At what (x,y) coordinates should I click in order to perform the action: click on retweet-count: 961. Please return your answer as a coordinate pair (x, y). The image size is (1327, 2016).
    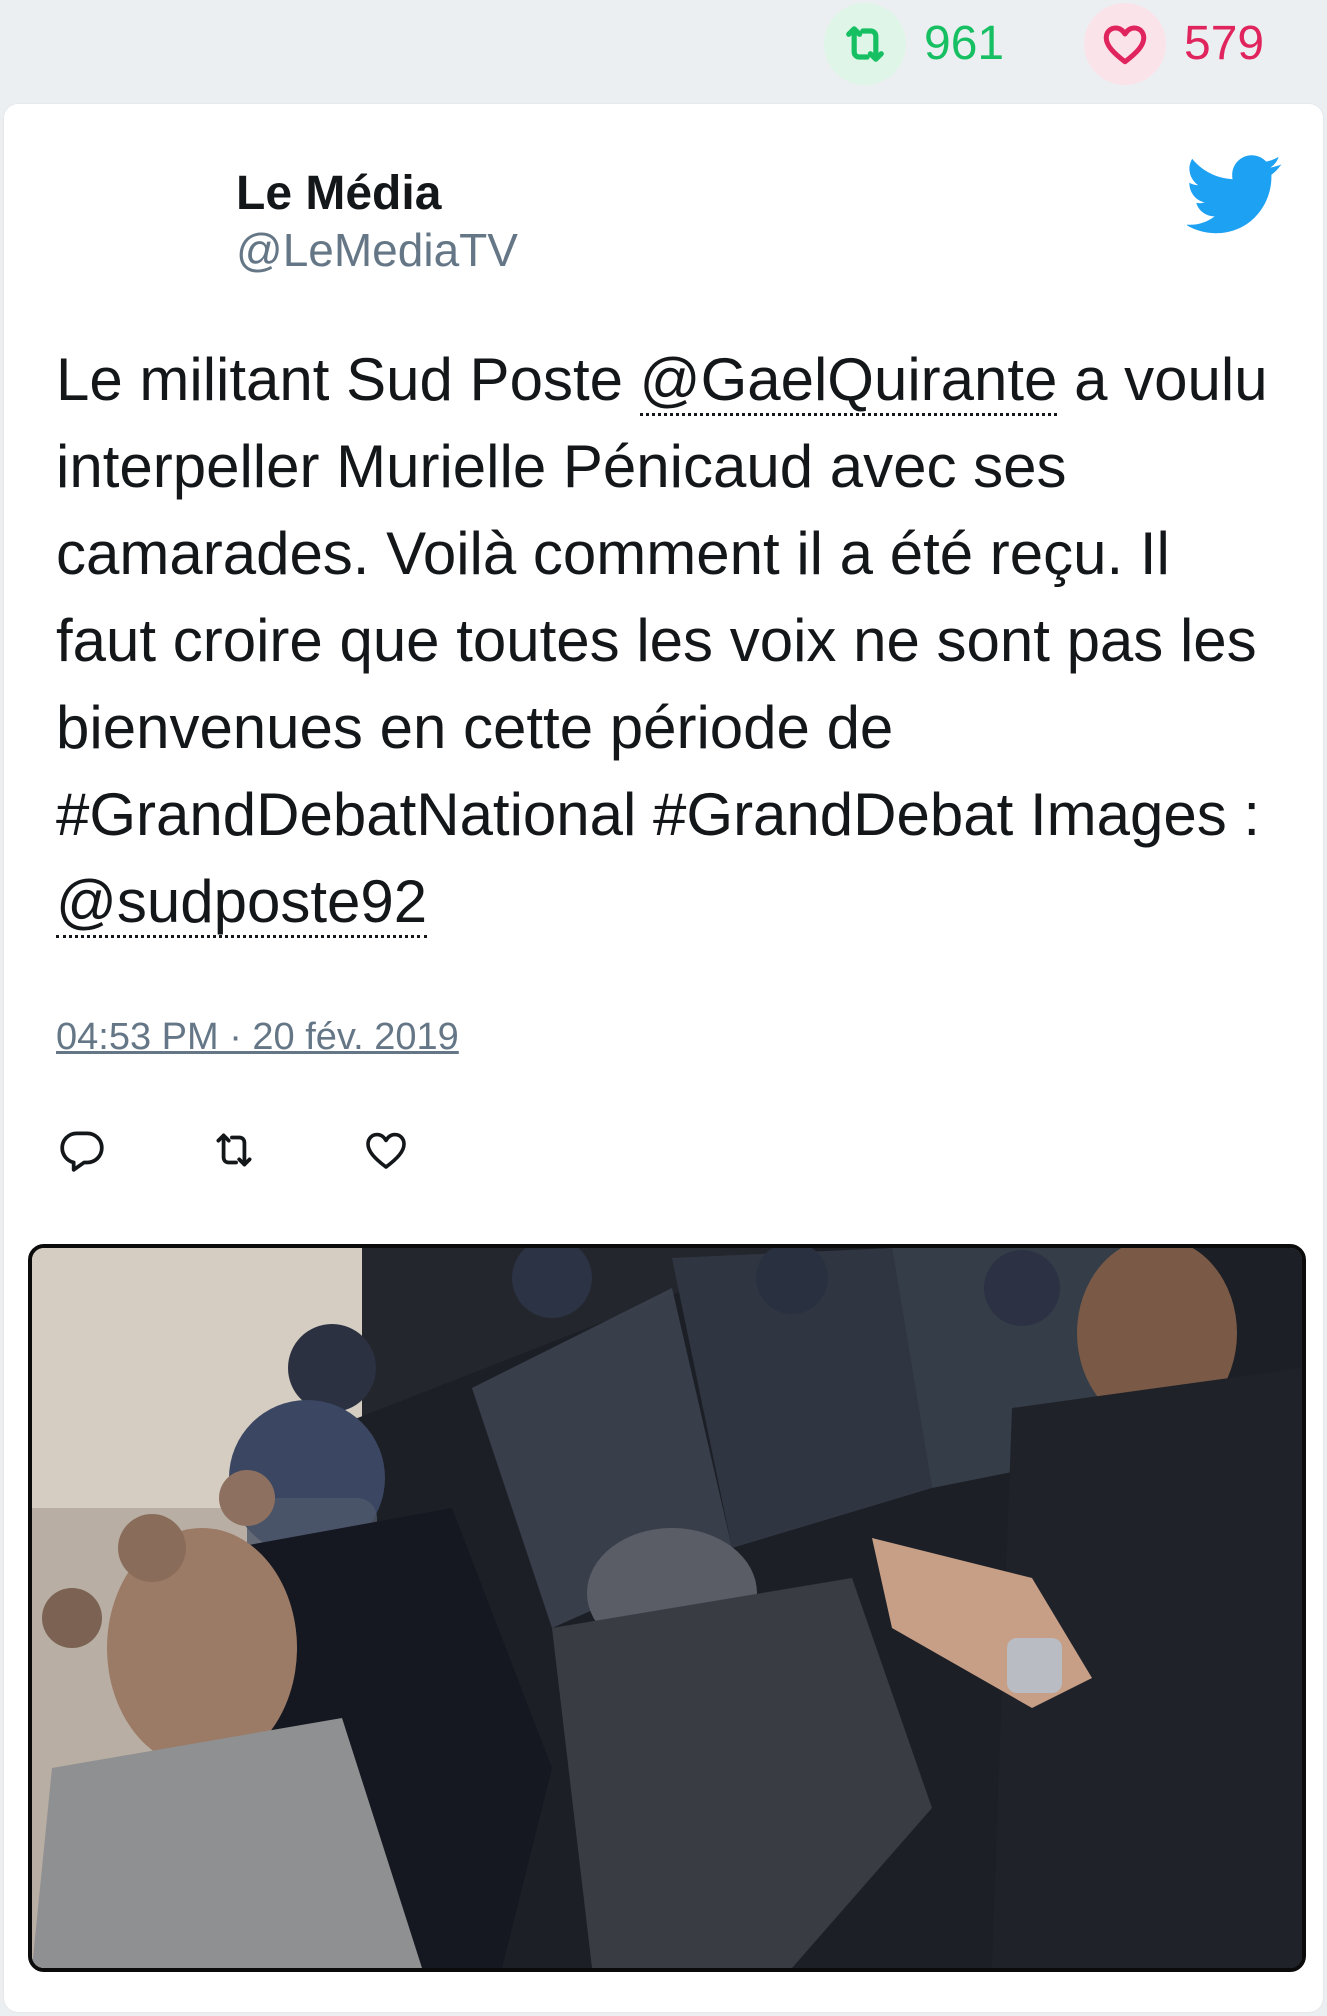
    Looking at the image, I should click on (964, 43).